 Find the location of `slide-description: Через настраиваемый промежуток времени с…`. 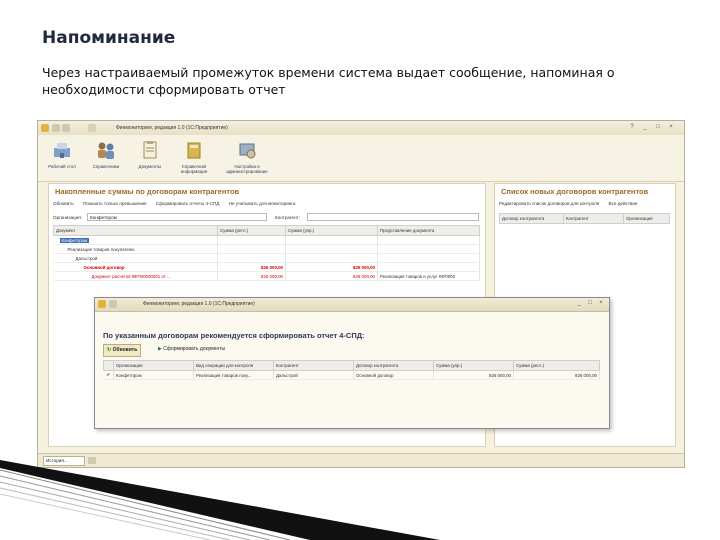

slide-description: Через настраиваемый промежуток времени с… is located at coordinates (328, 81).